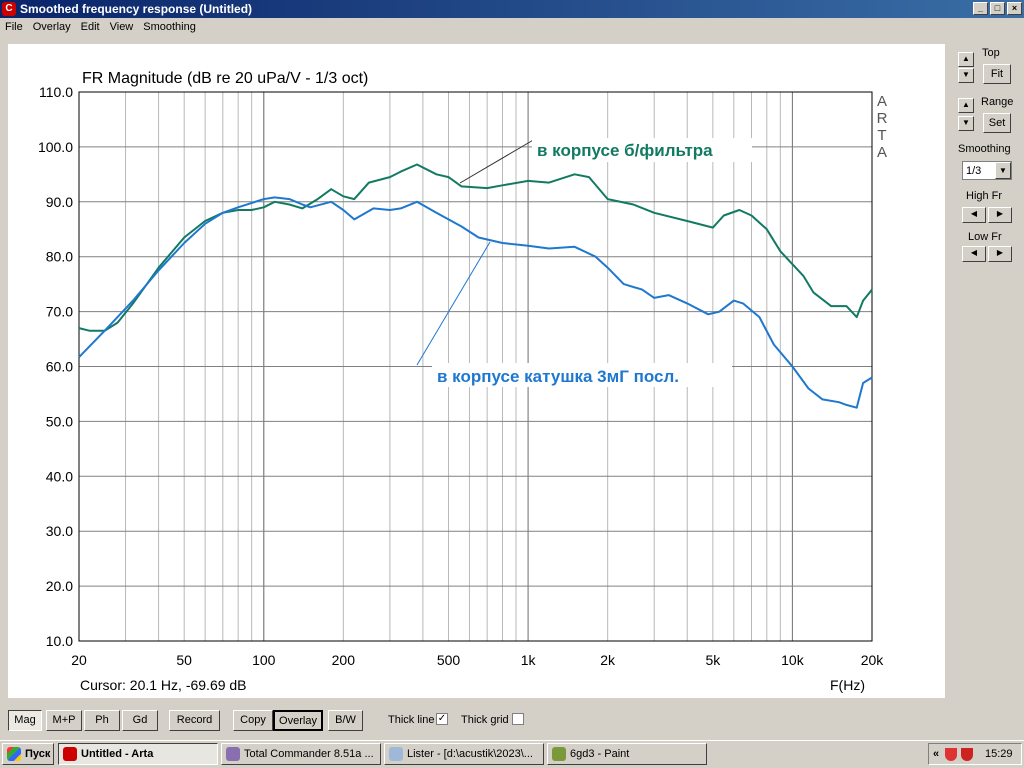 This screenshot has height=768, width=1024. What do you see at coordinates (59, 202) in the screenshot?
I see `y-tick-label: 90.0` at bounding box center [59, 202].